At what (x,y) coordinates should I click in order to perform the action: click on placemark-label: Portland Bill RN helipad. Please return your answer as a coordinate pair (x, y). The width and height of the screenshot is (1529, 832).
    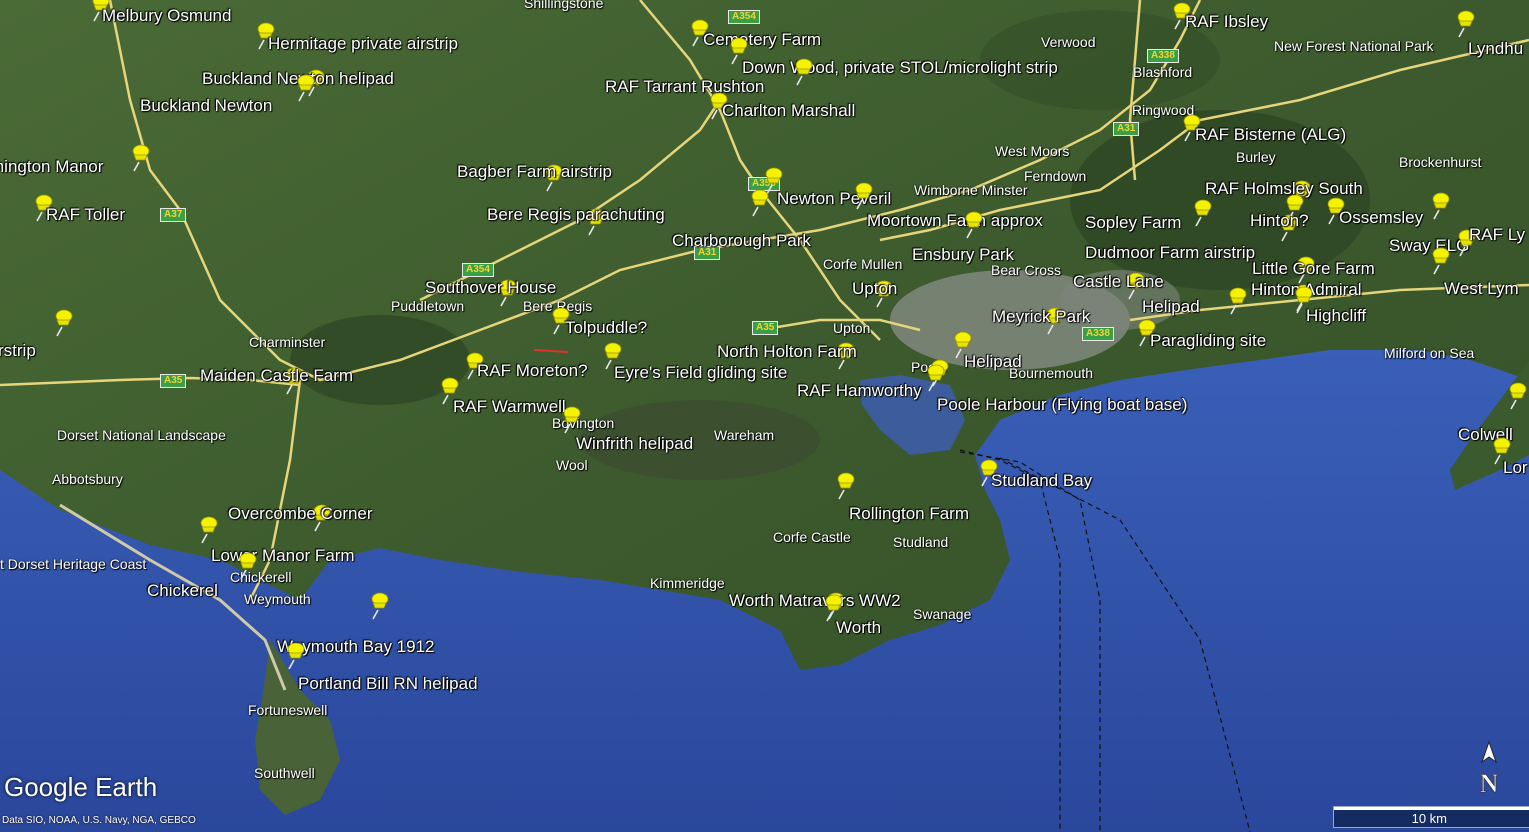
    Looking at the image, I should click on (388, 683).